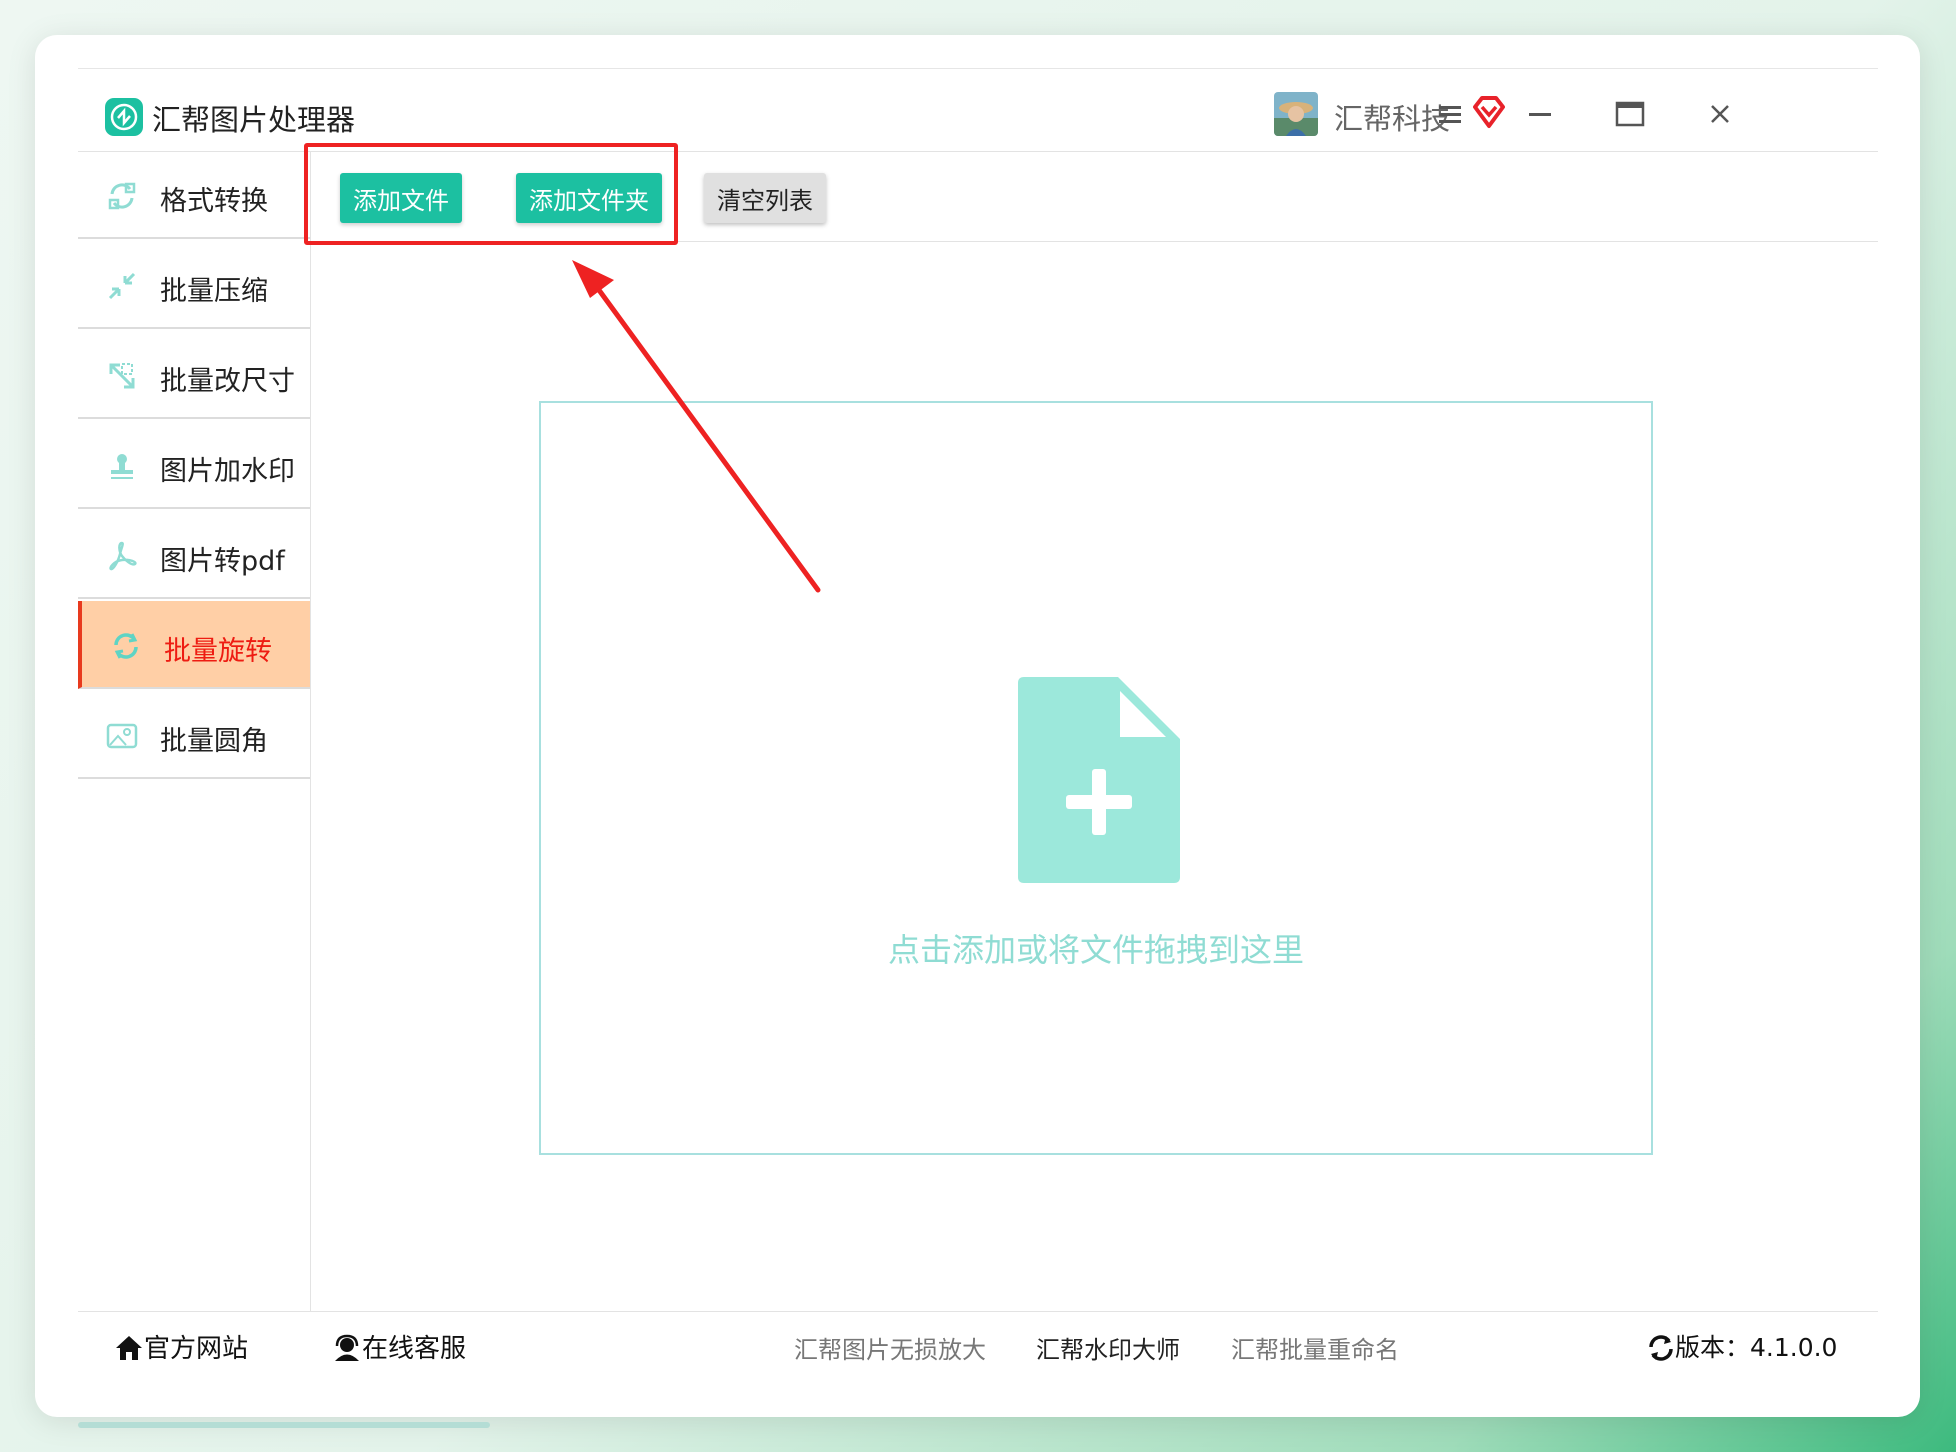  What do you see at coordinates (122, 376) in the screenshot?
I see `resize-icon` at bounding box center [122, 376].